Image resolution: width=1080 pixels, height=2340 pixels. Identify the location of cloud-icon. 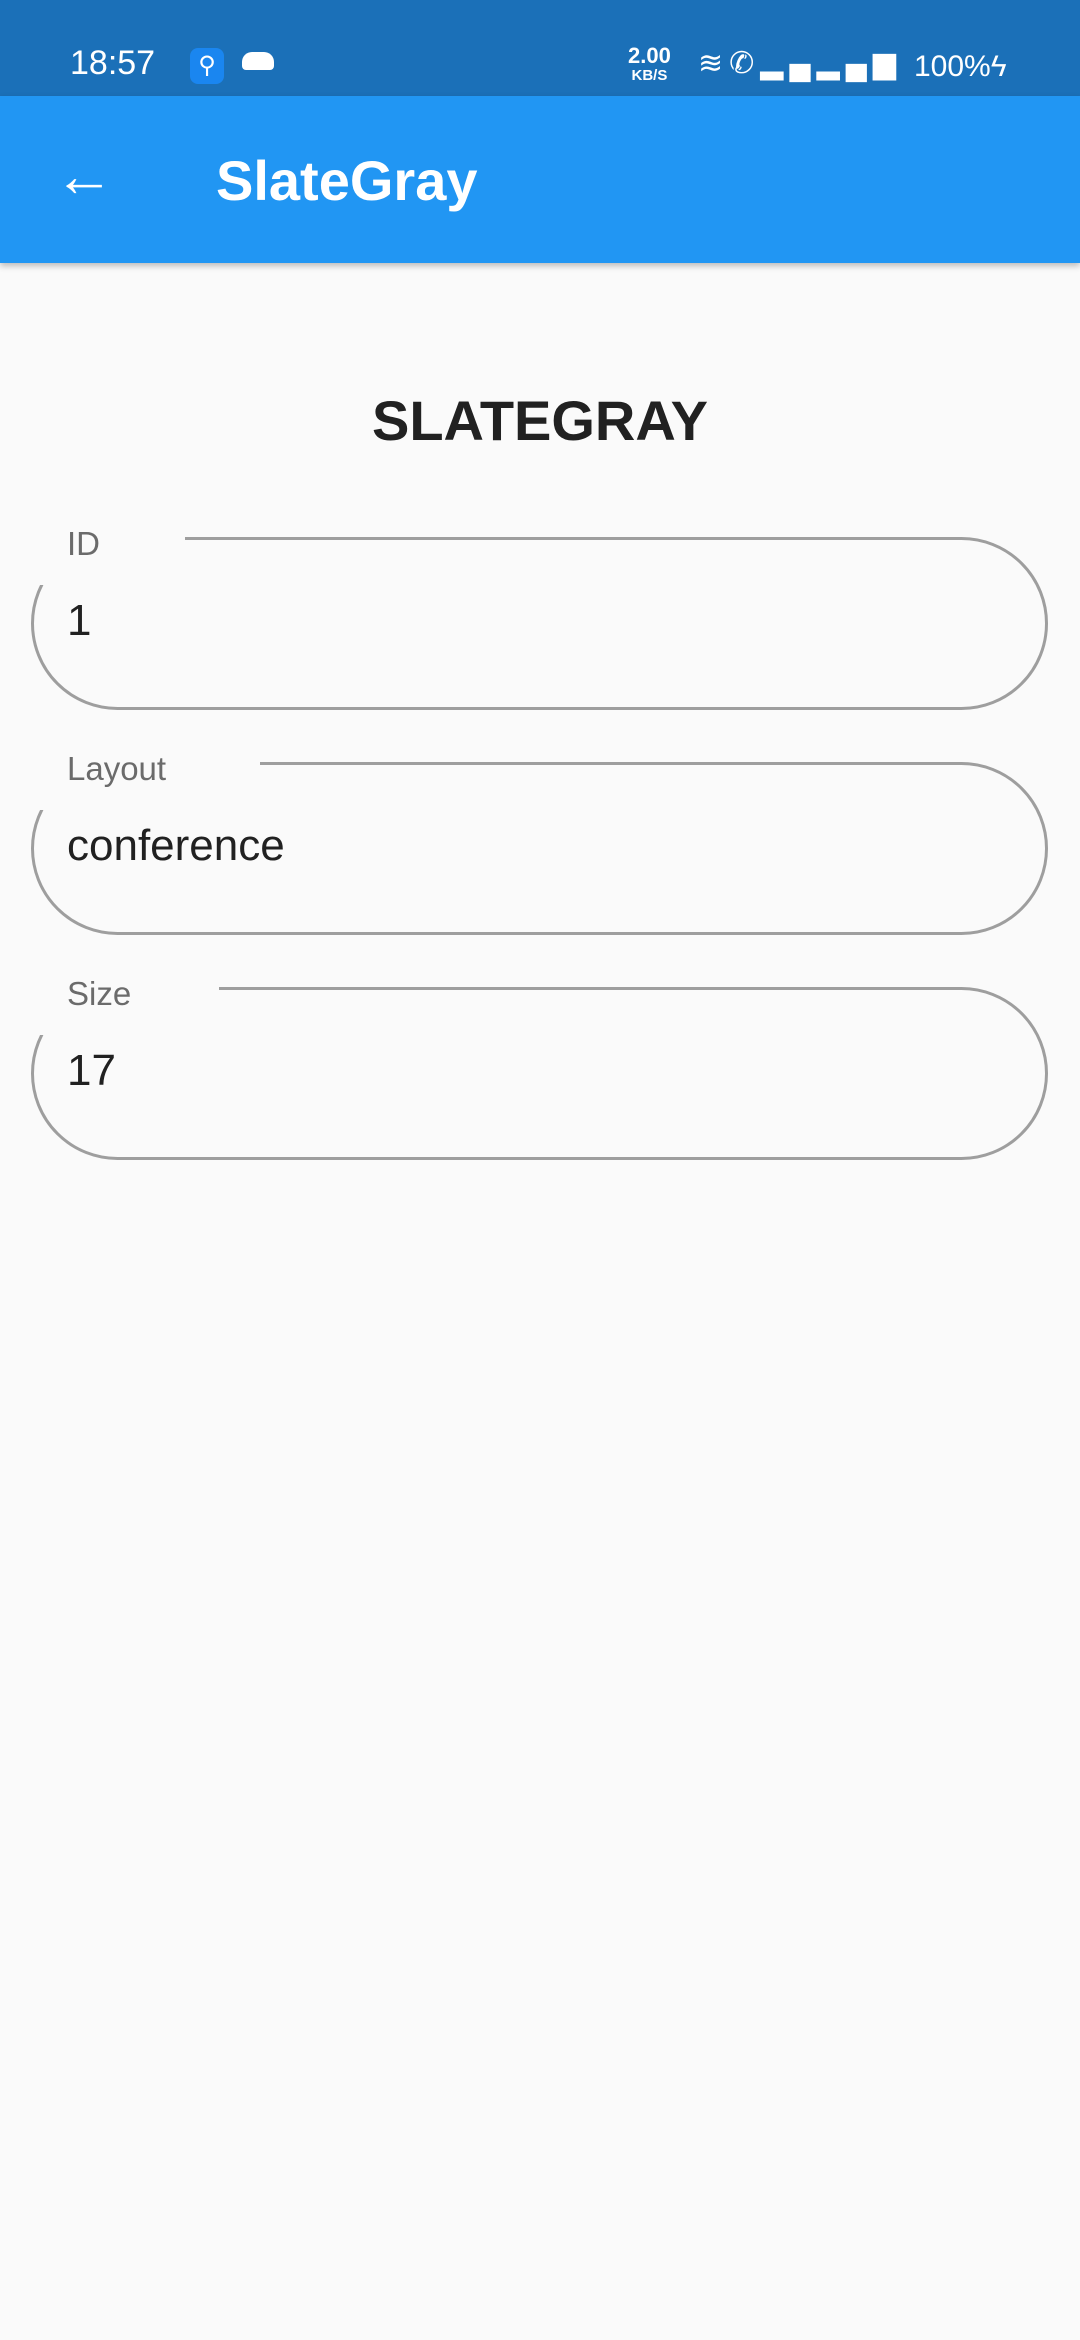
(258, 61).